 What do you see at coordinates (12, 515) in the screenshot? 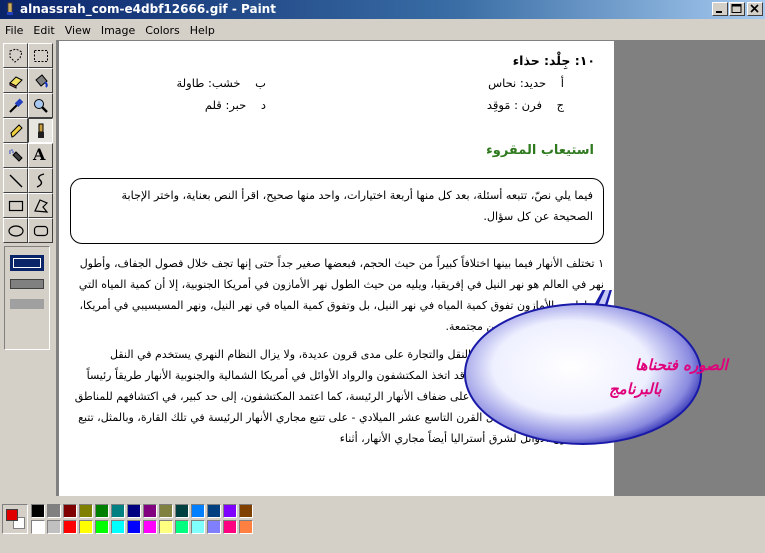
I see `foreground-color` at bounding box center [12, 515].